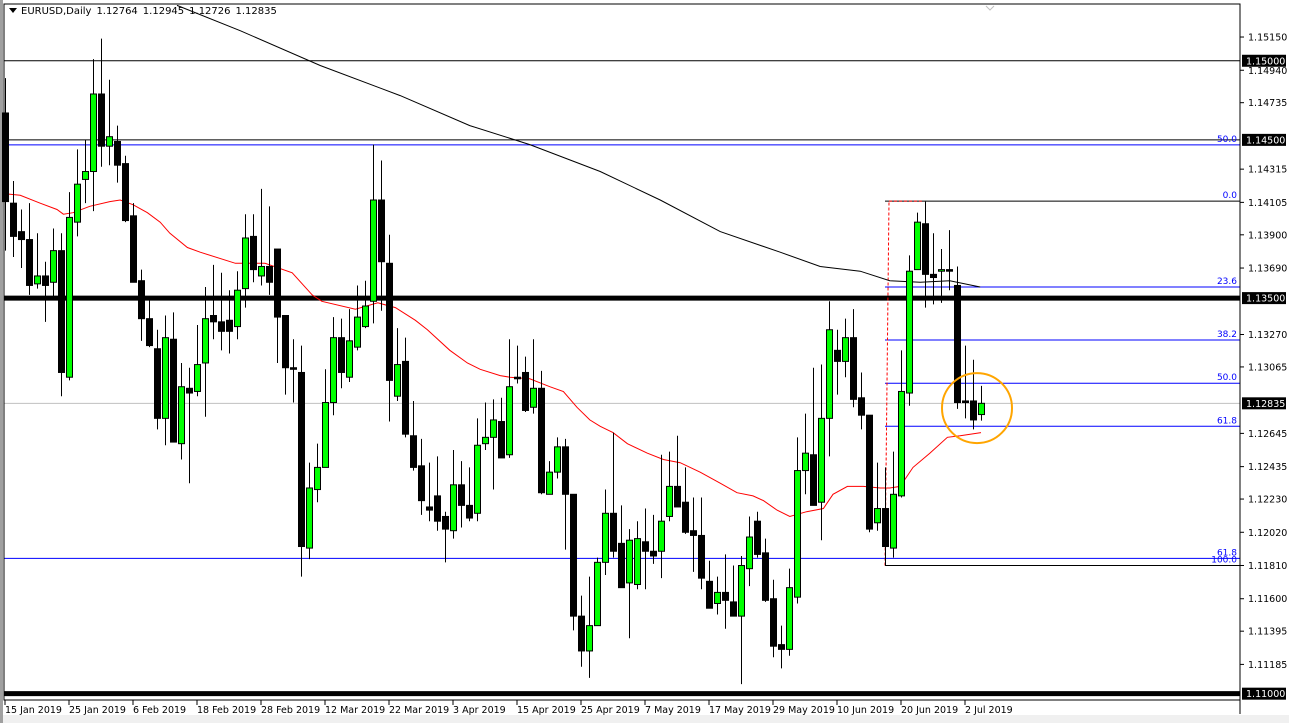 Image resolution: width=1289 pixels, height=723 pixels. What do you see at coordinates (256, 11) in the screenshot?
I see `ohlc-close: 1.12835` at bounding box center [256, 11].